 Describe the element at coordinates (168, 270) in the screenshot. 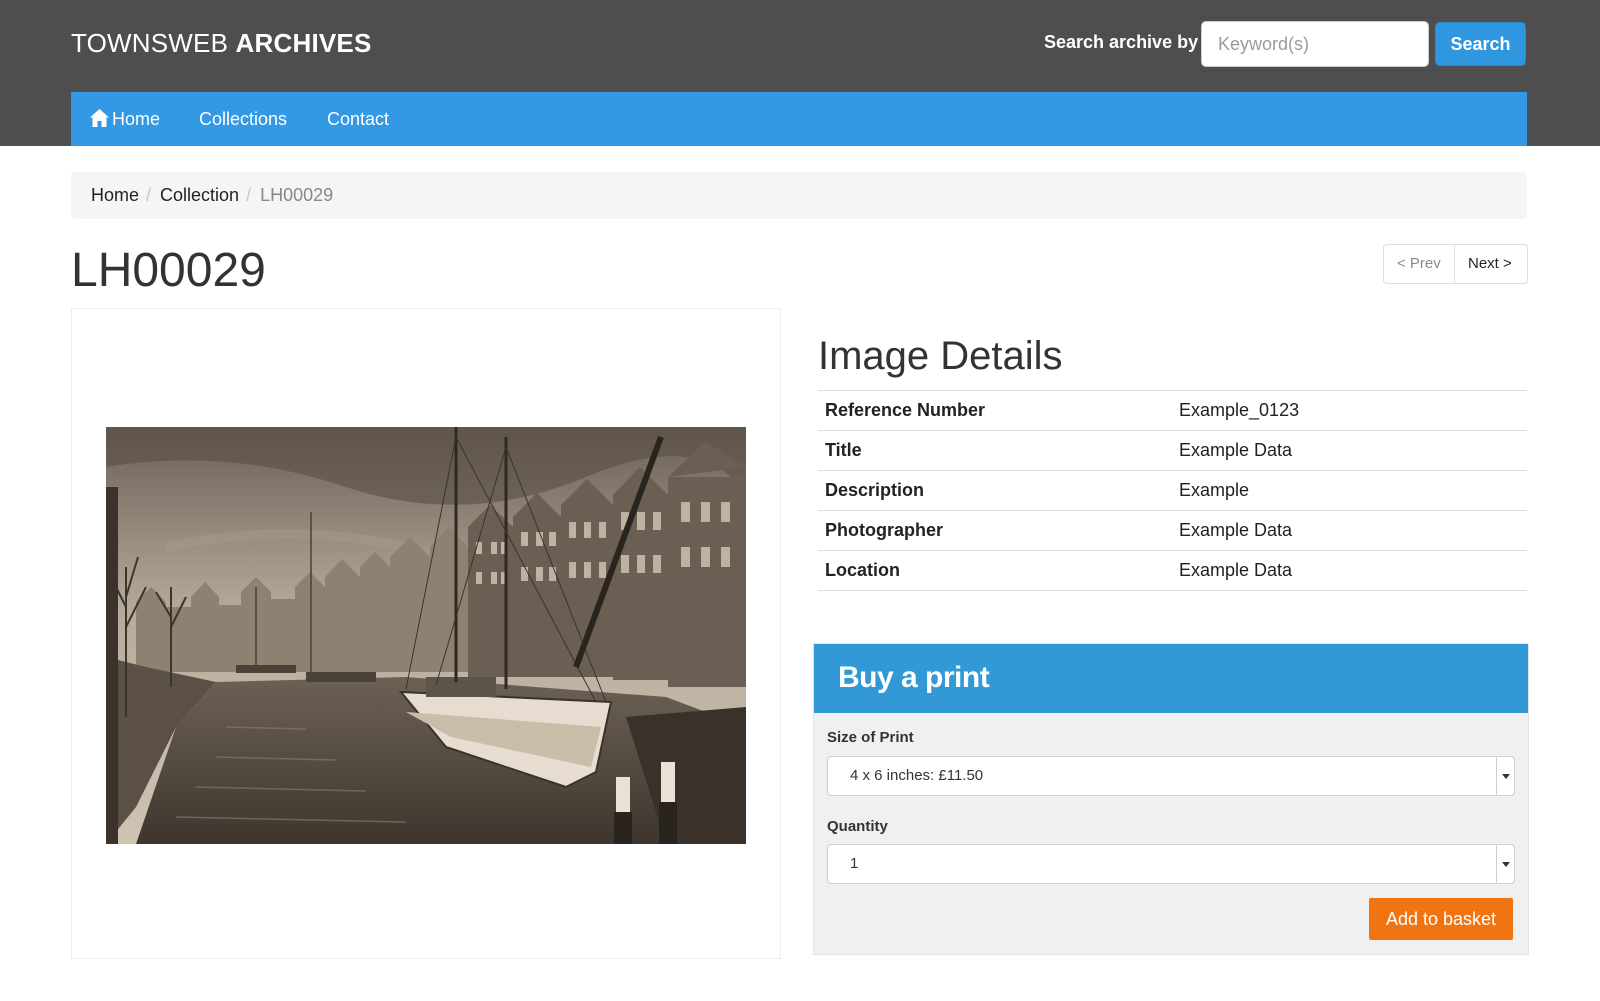

I see `page-title: LH00029` at that location.